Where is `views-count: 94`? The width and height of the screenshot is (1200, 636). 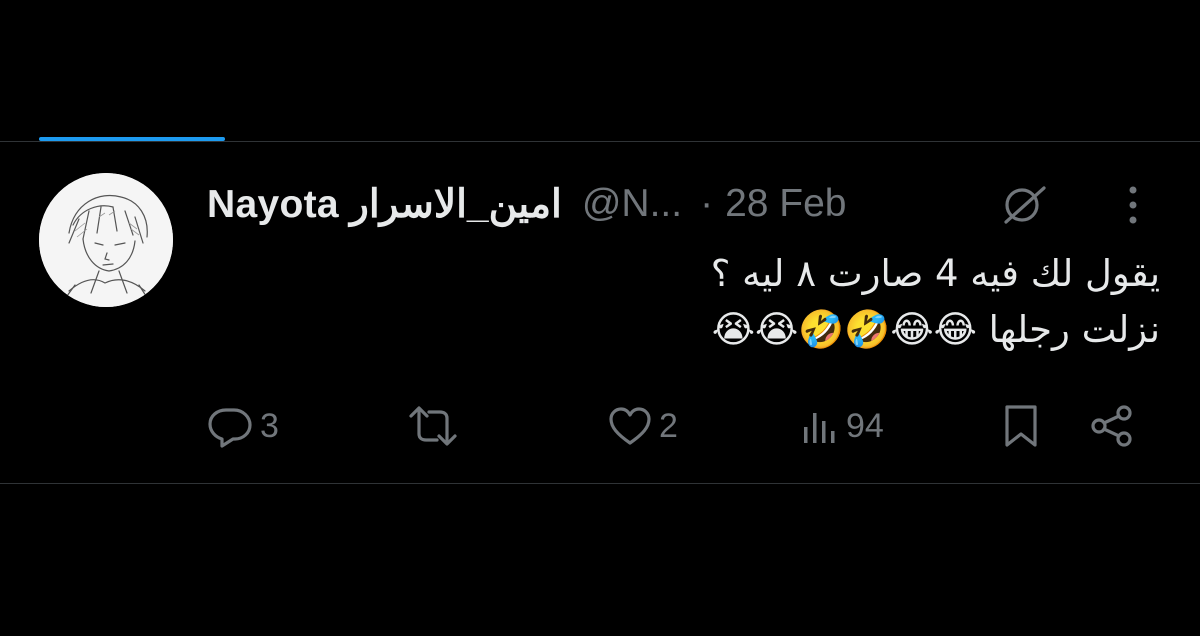 views-count: 94 is located at coordinates (865, 425).